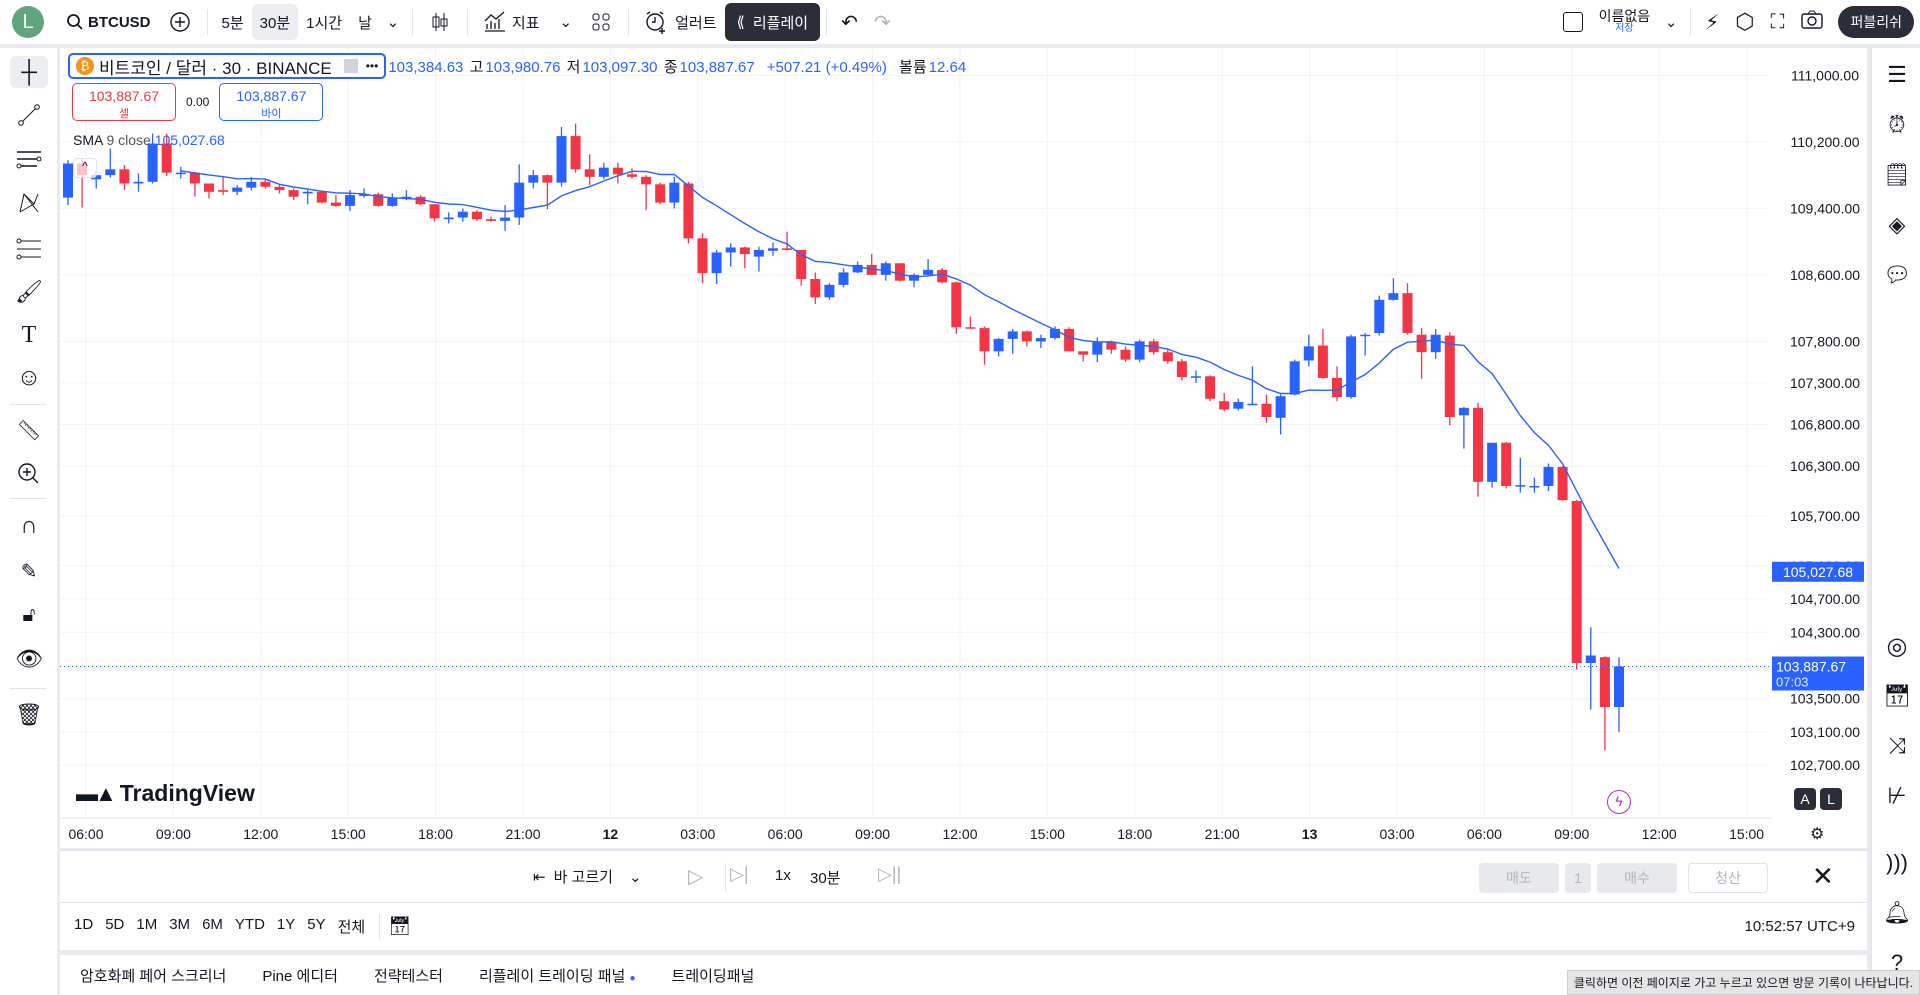 This screenshot has width=1920, height=995. Describe the element at coordinates (713, 975) in the screenshot. I see `tab-trading-panel: 트레이딩패널` at that location.